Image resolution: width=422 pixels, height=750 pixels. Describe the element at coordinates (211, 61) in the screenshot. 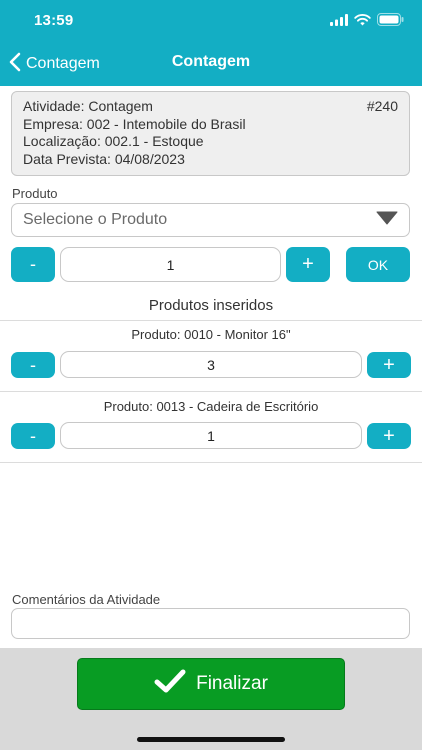

I see `page-title: Contagem` at that location.